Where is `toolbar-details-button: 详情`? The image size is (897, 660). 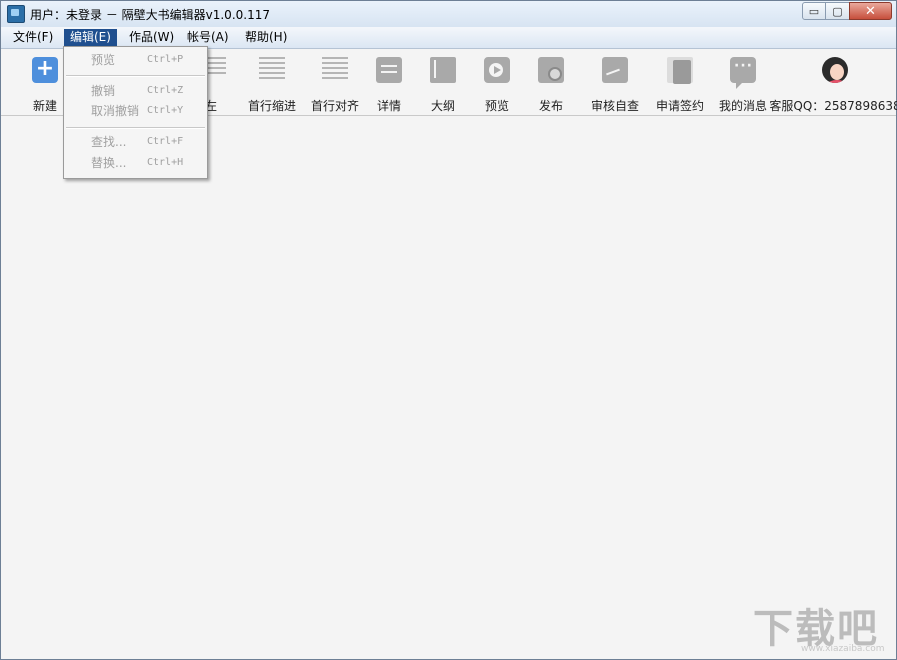 toolbar-details-button: 详情 is located at coordinates (389, 85).